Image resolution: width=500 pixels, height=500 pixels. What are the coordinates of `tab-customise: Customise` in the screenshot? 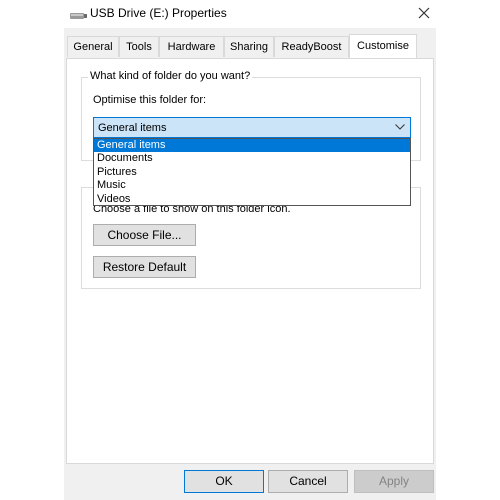 It's located at (383, 46).